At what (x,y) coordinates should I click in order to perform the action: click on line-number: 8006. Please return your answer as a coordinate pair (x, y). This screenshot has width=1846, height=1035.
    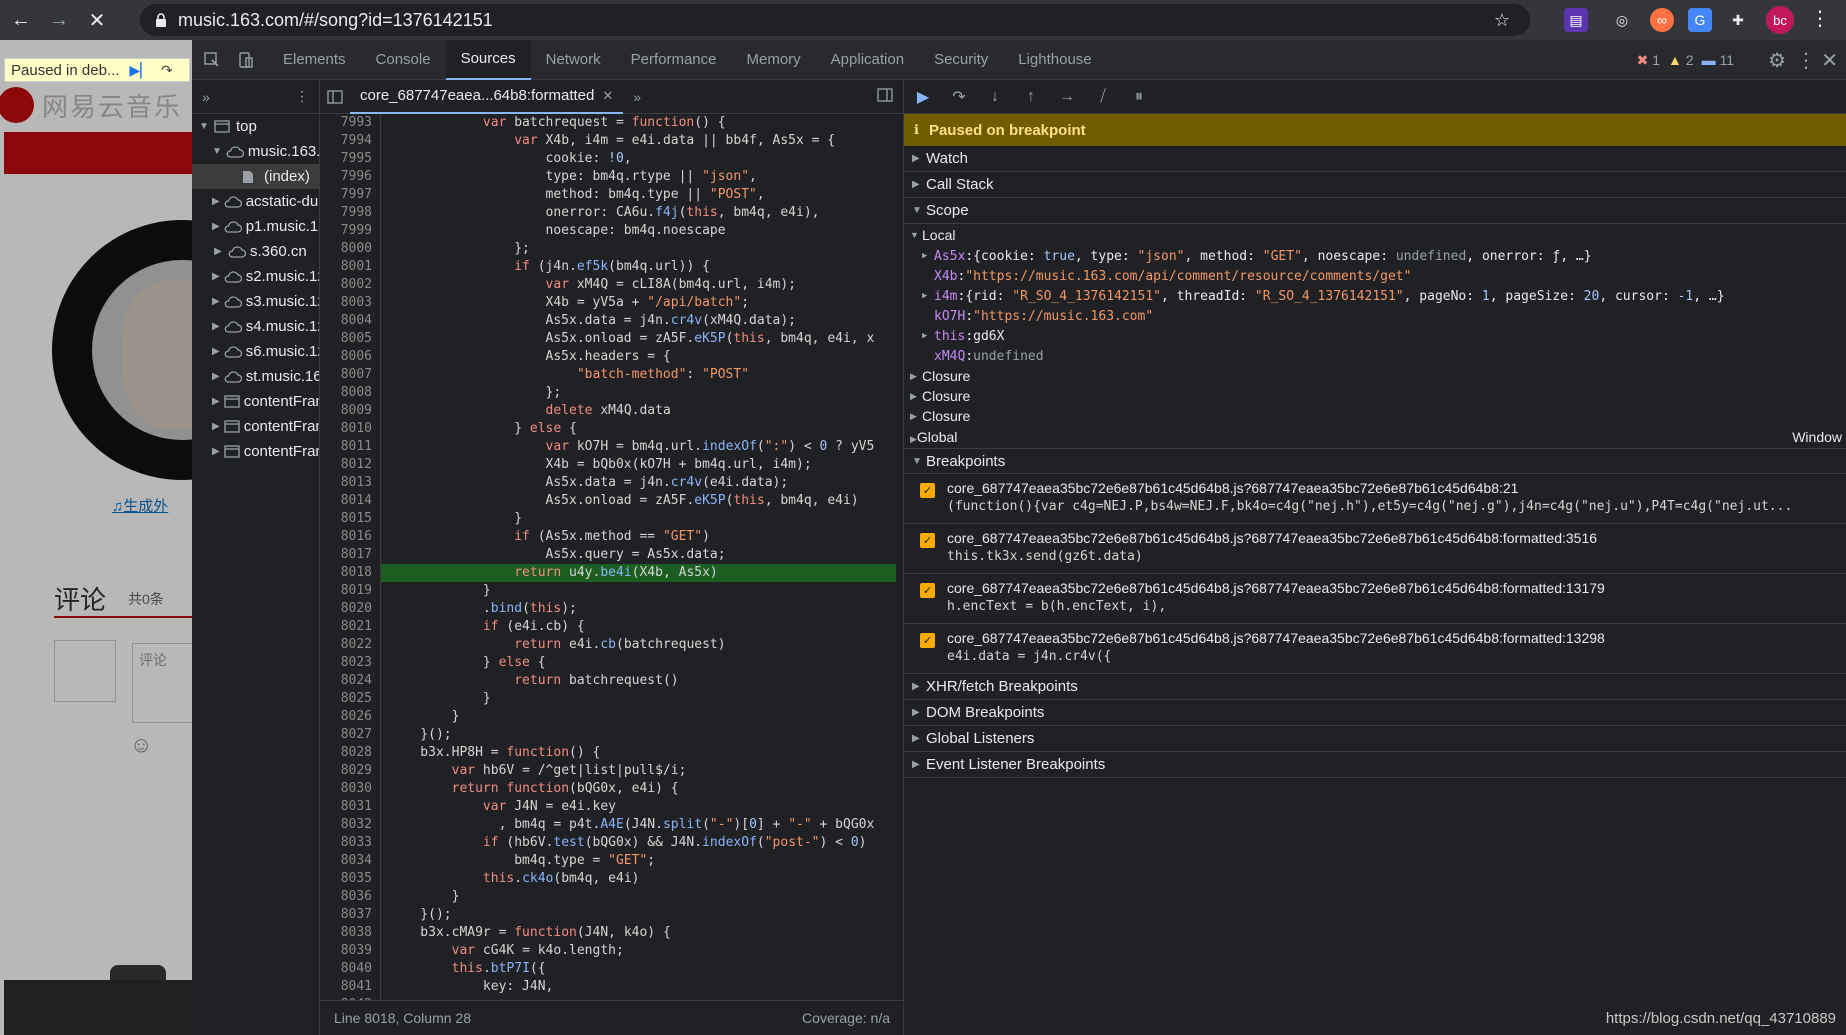
    Looking at the image, I should click on (350, 357).